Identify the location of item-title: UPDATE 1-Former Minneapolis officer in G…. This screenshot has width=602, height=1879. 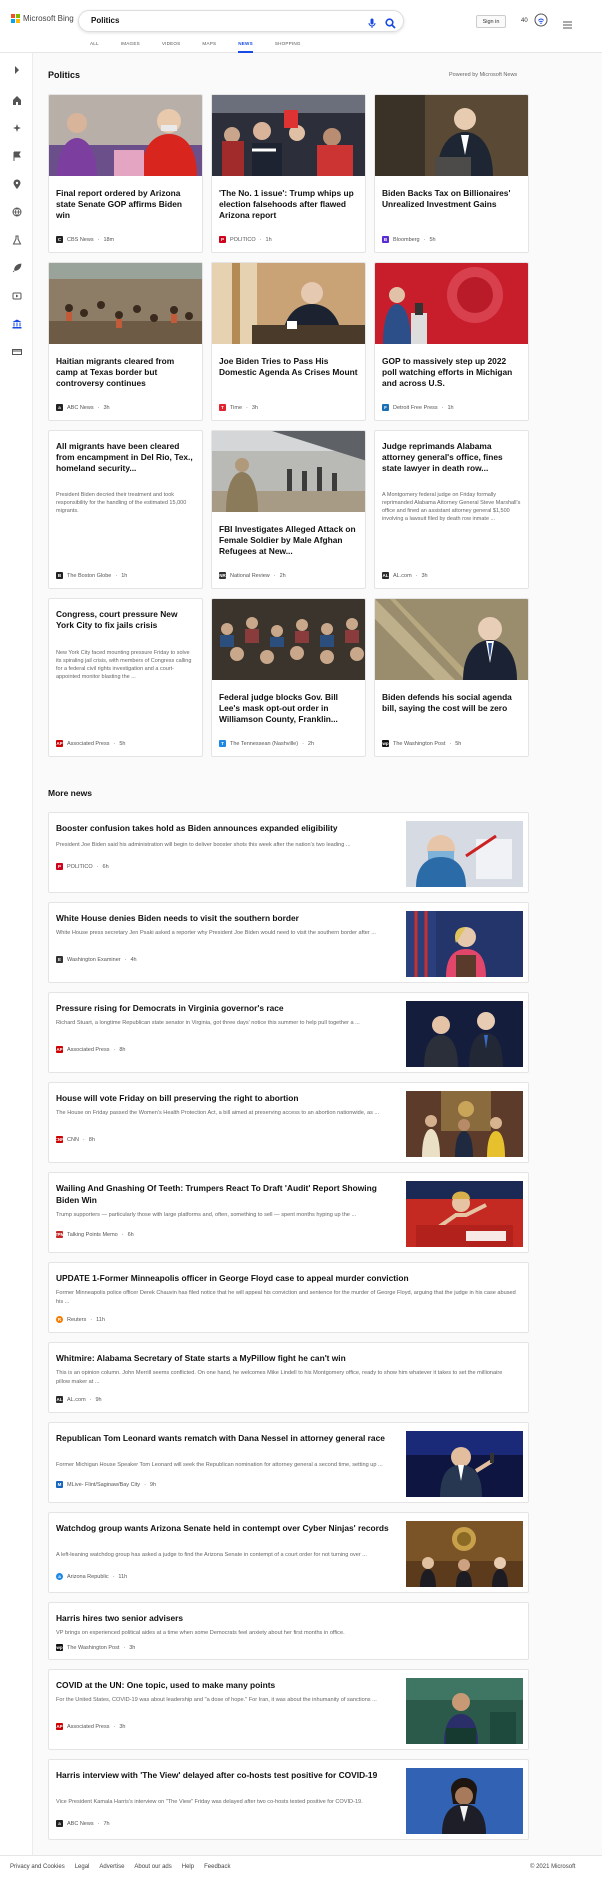
(286, 1278).